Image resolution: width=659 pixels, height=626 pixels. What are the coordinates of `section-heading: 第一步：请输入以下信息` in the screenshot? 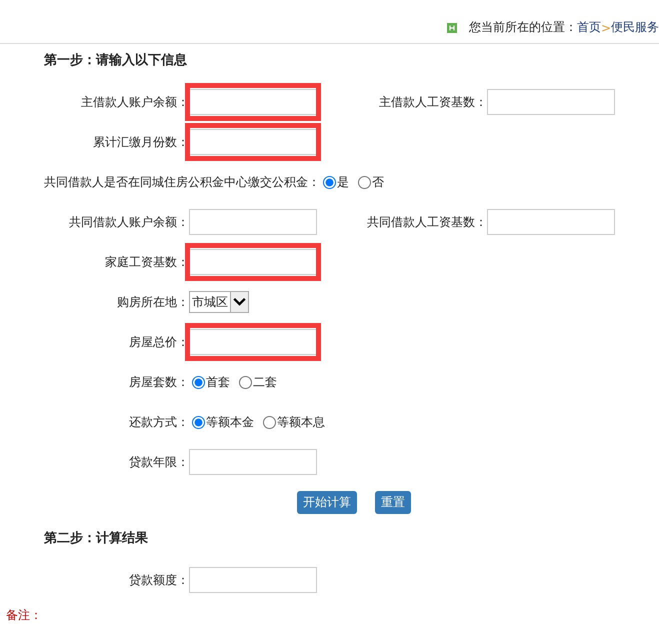 It's located at (115, 61).